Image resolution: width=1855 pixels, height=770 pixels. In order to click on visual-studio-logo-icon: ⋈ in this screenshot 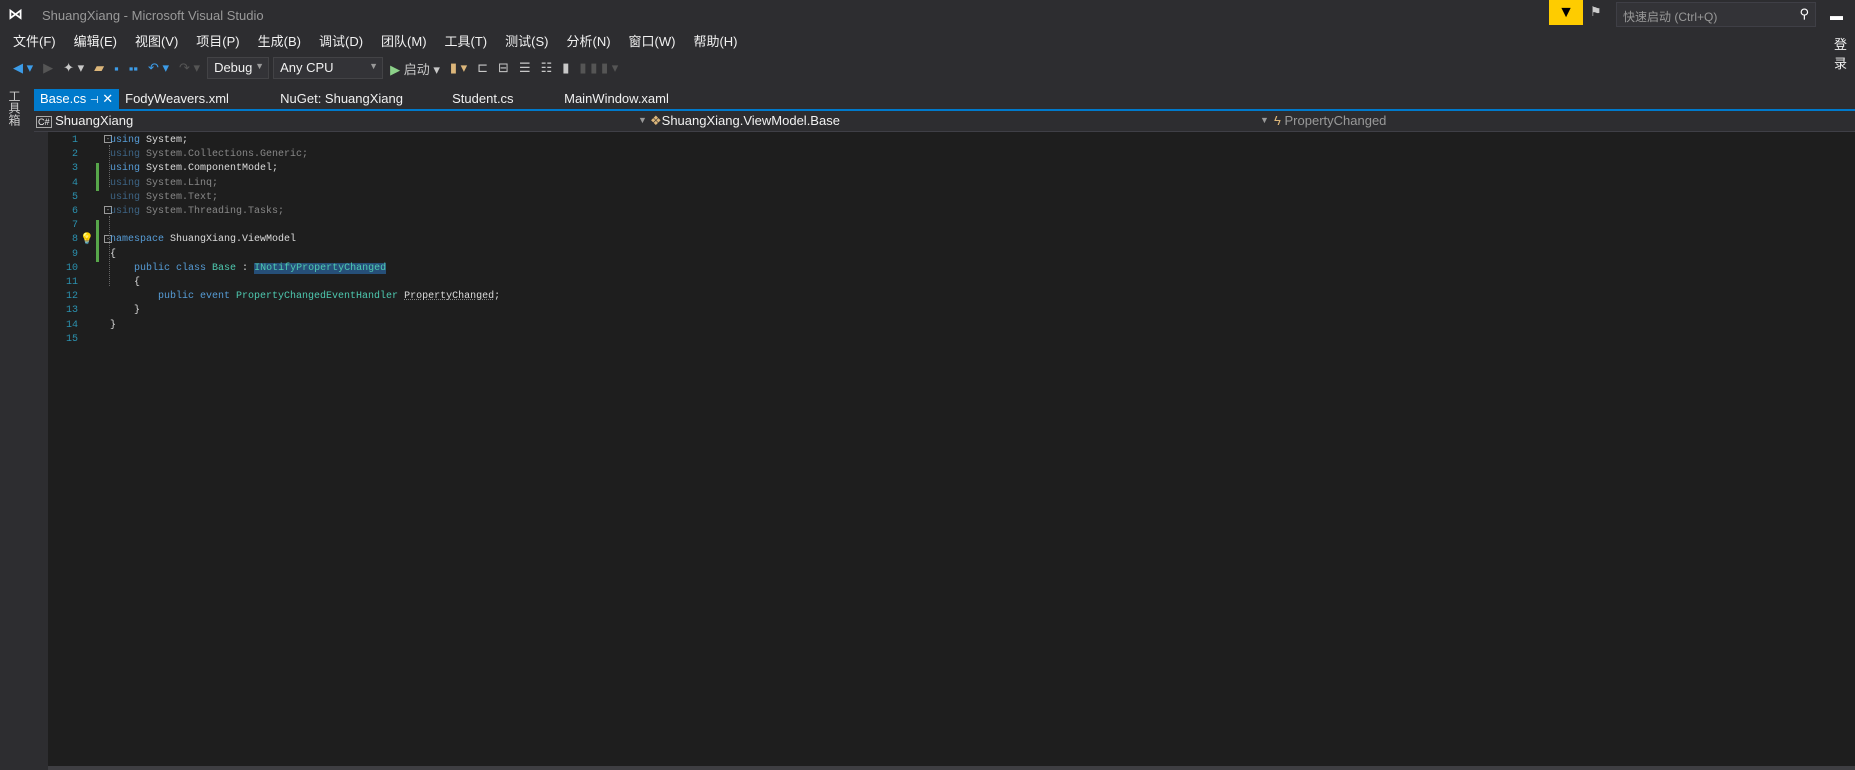, I will do `click(15, 14)`.